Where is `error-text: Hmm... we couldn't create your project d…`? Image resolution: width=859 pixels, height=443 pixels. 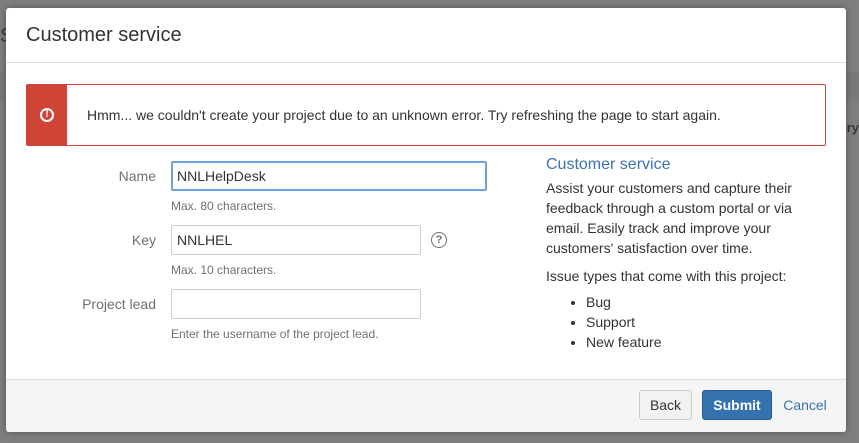
error-text: Hmm... we couldn't create your project d… is located at coordinates (404, 115).